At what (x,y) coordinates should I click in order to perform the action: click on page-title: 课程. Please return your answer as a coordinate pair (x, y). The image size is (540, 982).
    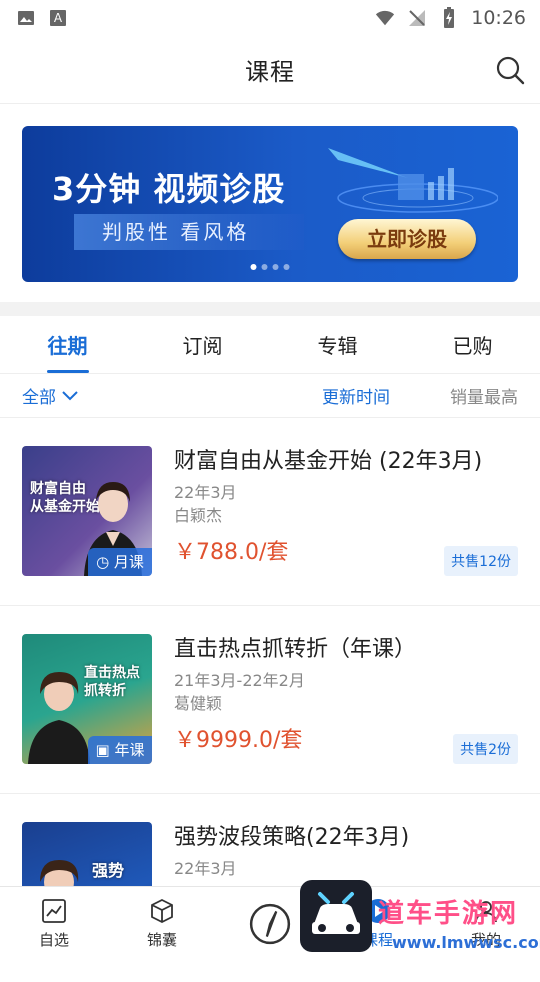
    Looking at the image, I should click on (270, 72).